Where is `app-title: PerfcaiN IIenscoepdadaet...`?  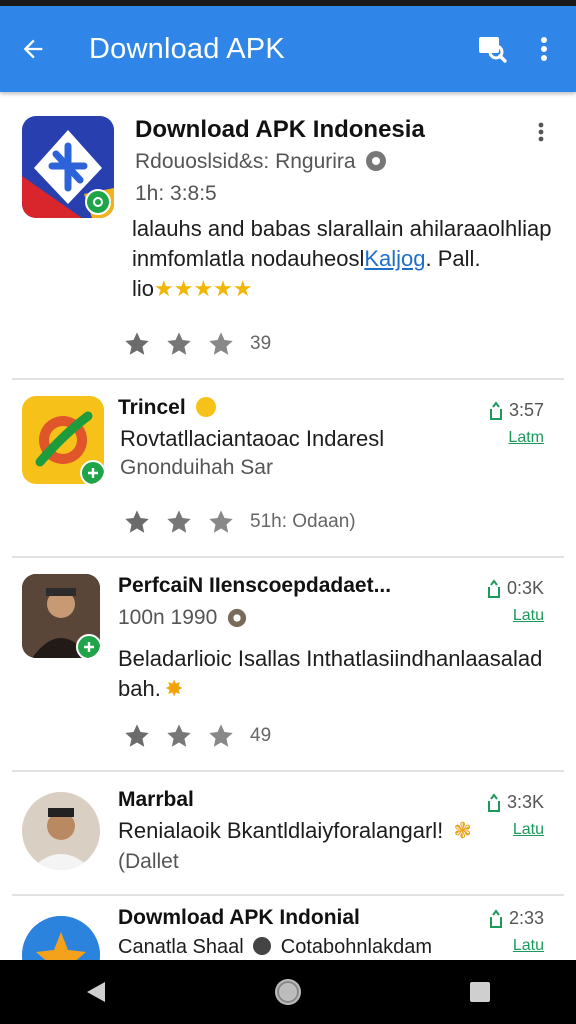
app-title: PerfcaiN IIenscoepdadaet... is located at coordinates (254, 586).